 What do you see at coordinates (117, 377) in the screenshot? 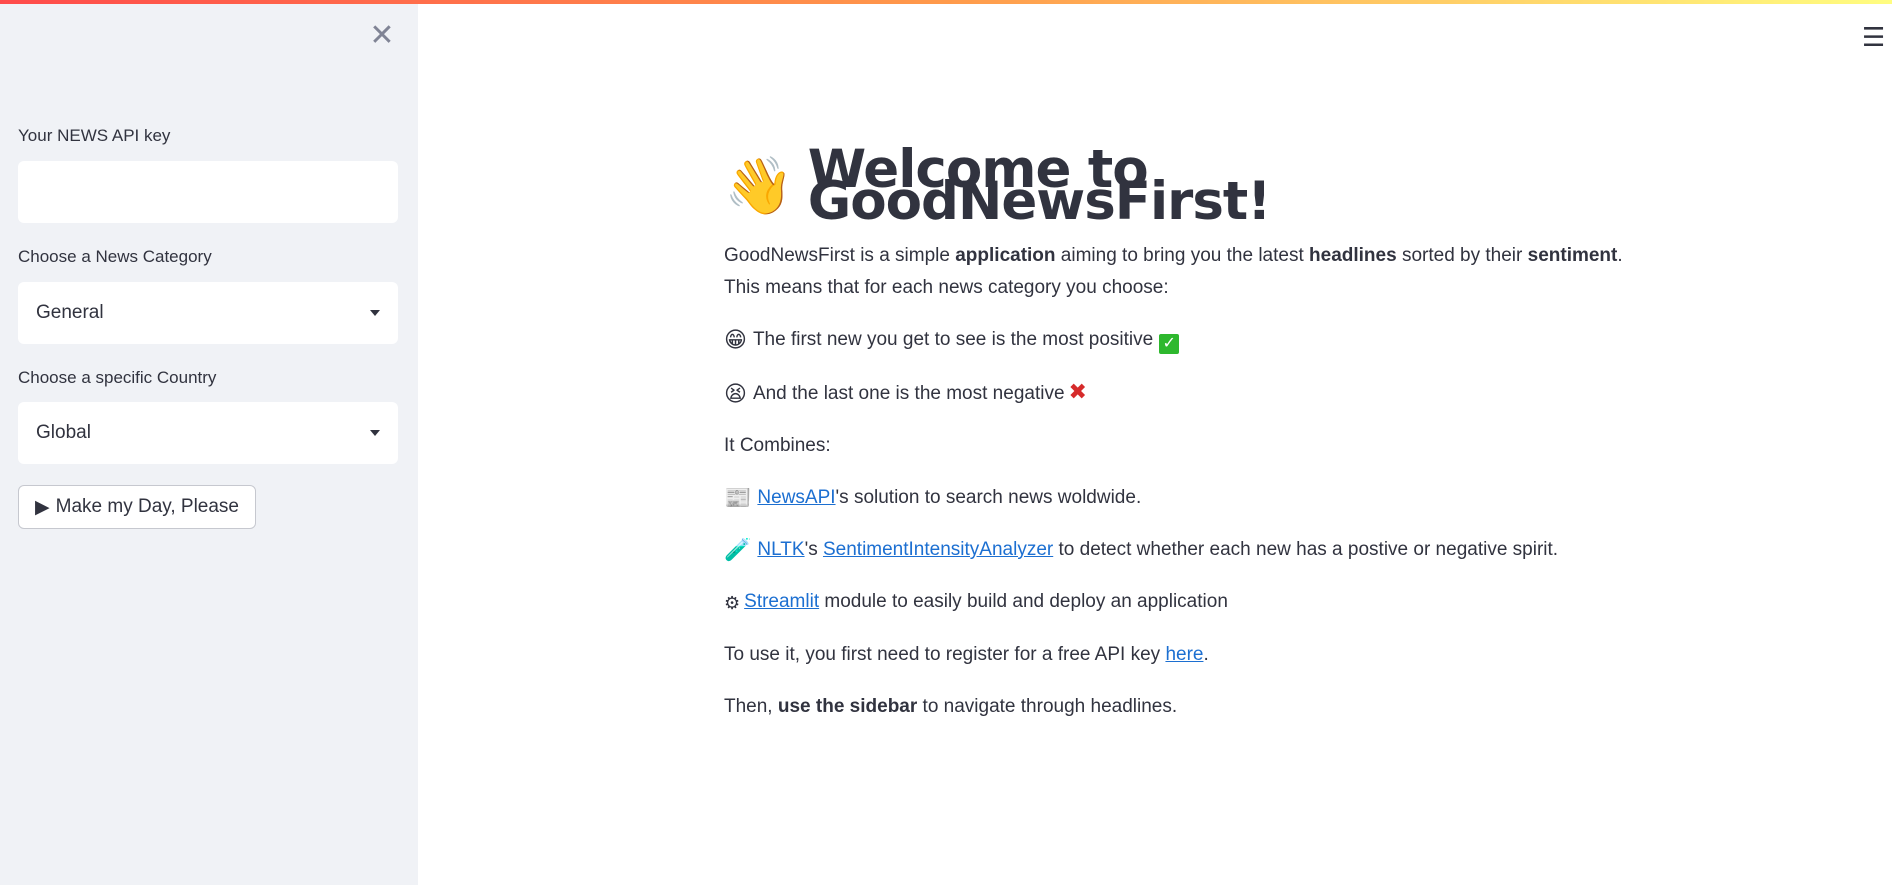
I see `country-label: Choose a specific Country` at bounding box center [117, 377].